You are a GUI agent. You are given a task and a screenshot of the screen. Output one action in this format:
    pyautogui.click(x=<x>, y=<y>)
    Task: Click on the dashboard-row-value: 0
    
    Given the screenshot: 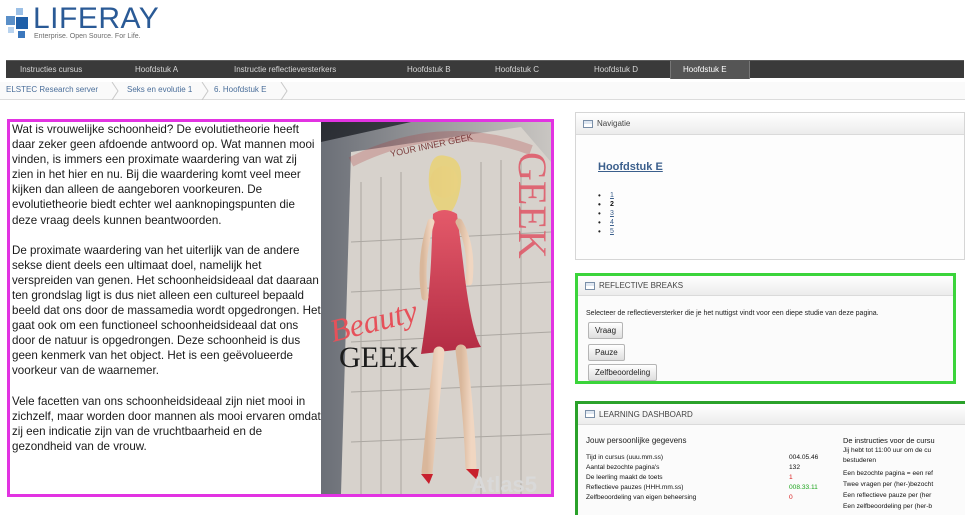 What is the action you would take?
    pyautogui.click(x=791, y=497)
    